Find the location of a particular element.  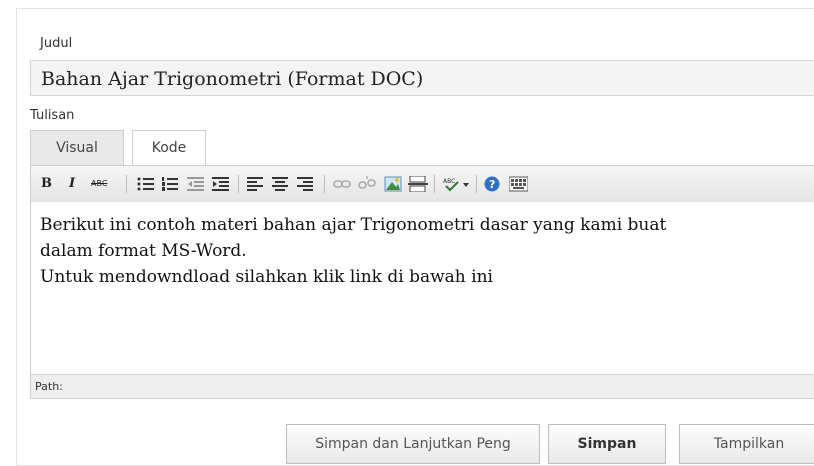

save-continue-button: Simpan dan Lanjutkan Peng is located at coordinates (413, 444).